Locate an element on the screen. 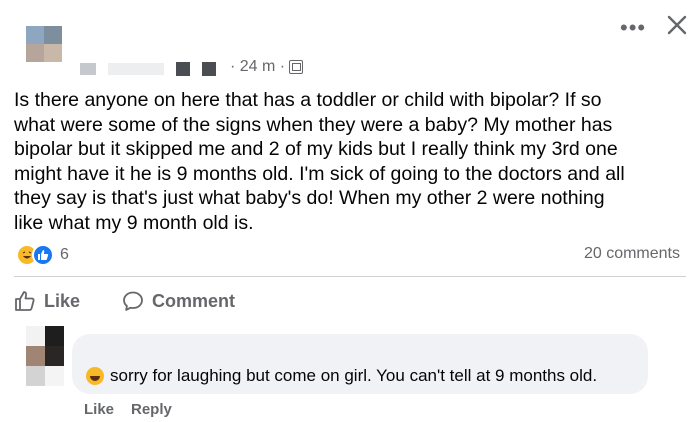  comment-button-label: Comment is located at coordinates (194, 300).